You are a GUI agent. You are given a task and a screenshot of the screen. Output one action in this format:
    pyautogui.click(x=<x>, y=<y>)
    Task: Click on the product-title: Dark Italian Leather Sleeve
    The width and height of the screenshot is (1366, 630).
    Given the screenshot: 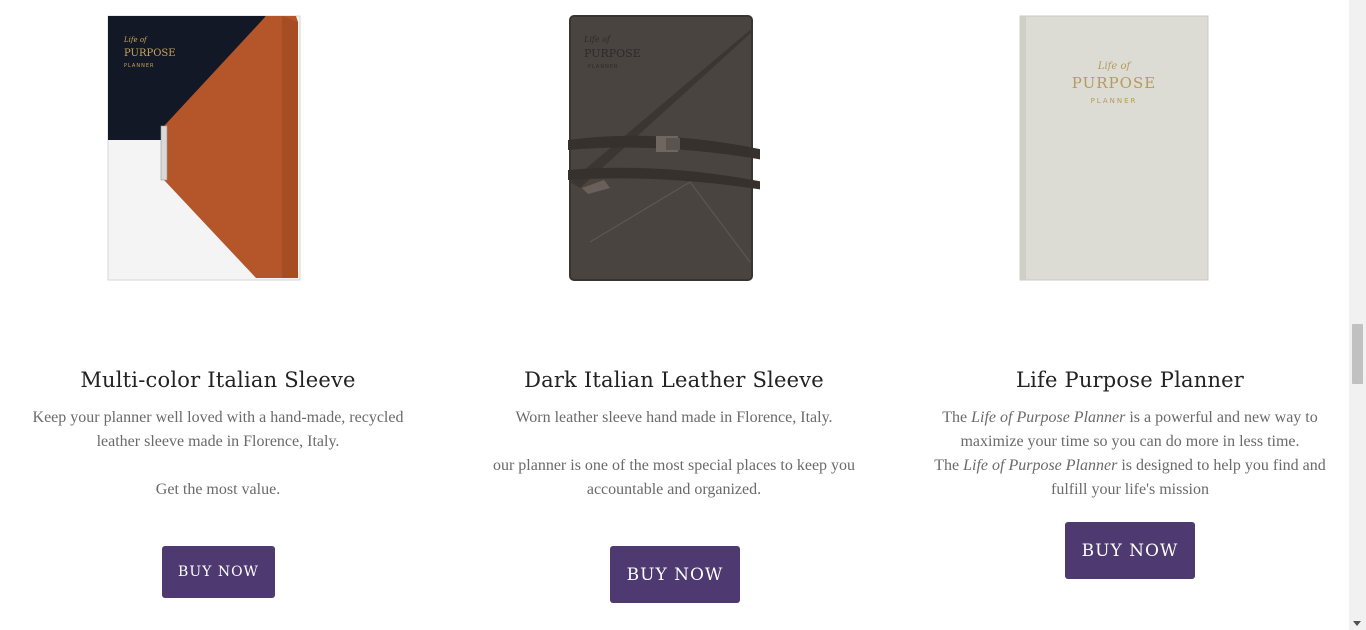 What is the action you would take?
    pyautogui.click(x=674, y=380)
    